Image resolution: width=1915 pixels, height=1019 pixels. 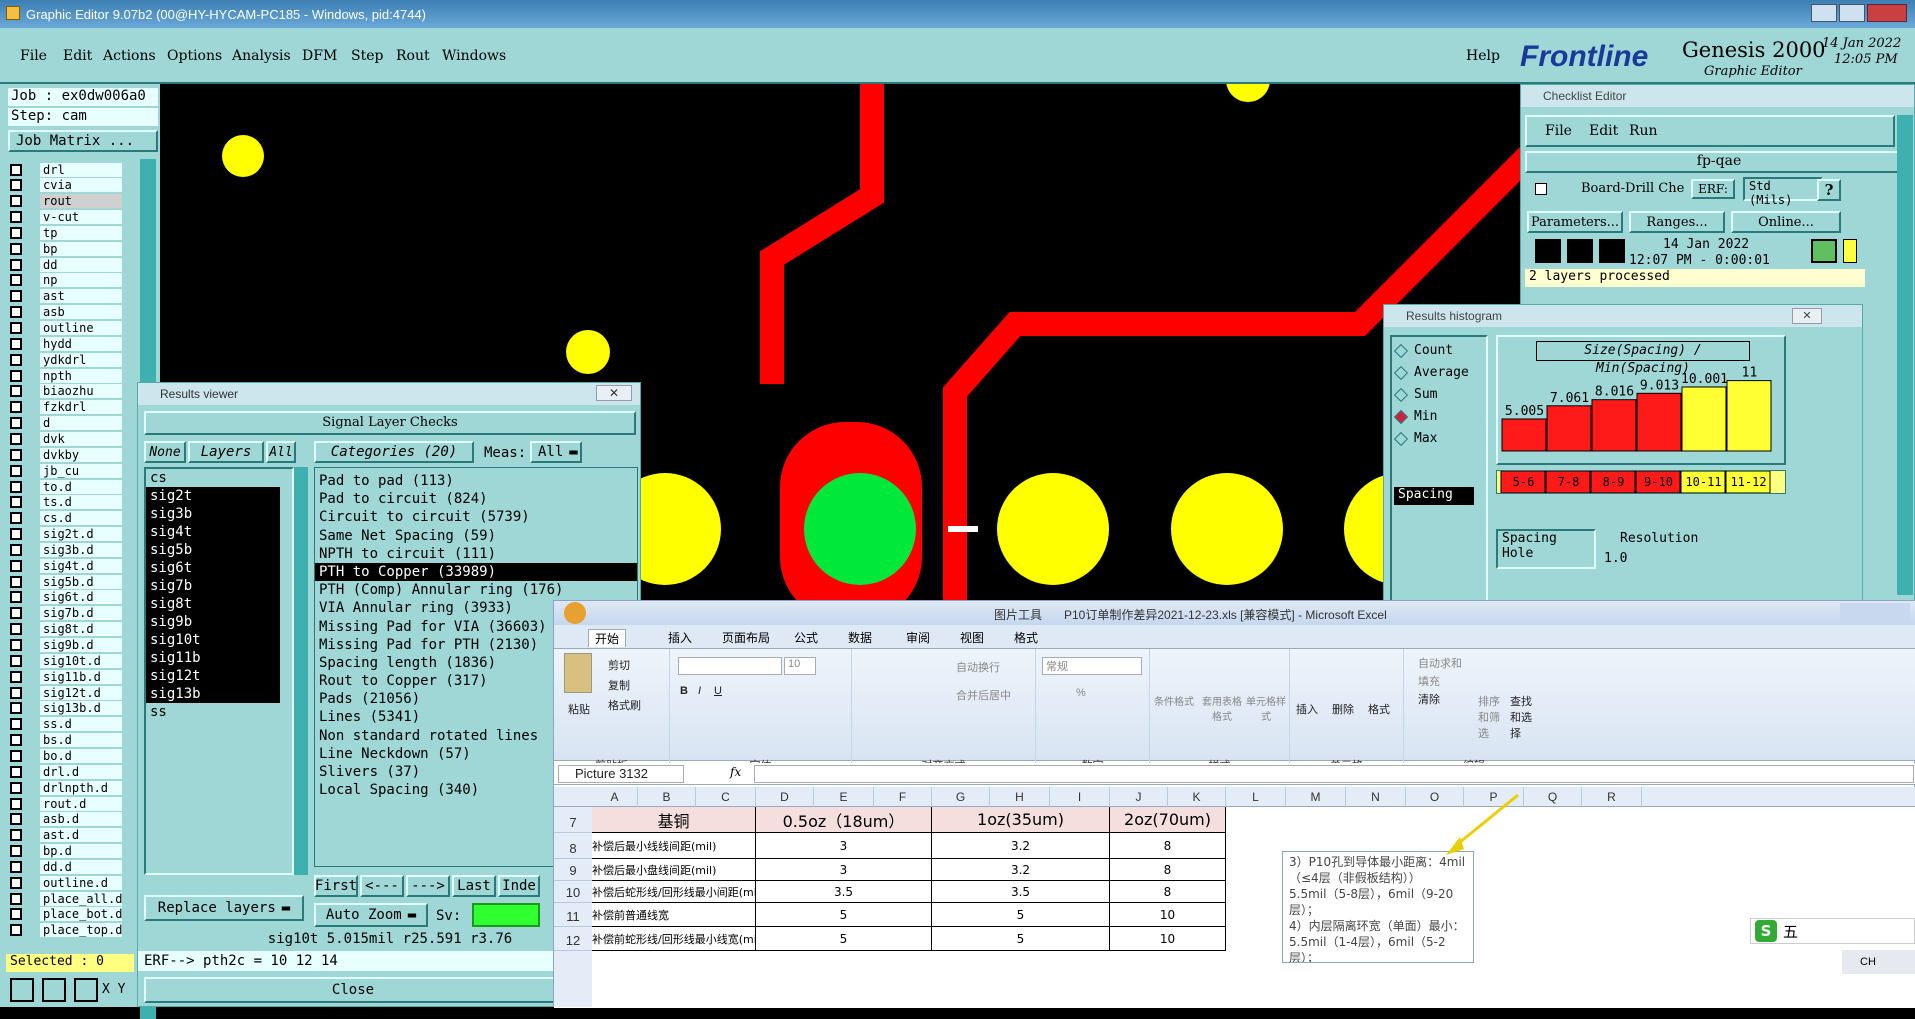 What do you see at coordinates (70, 755) in the screenshot?
I see `layer-row: bo.d` at bounding box center [70, 755].